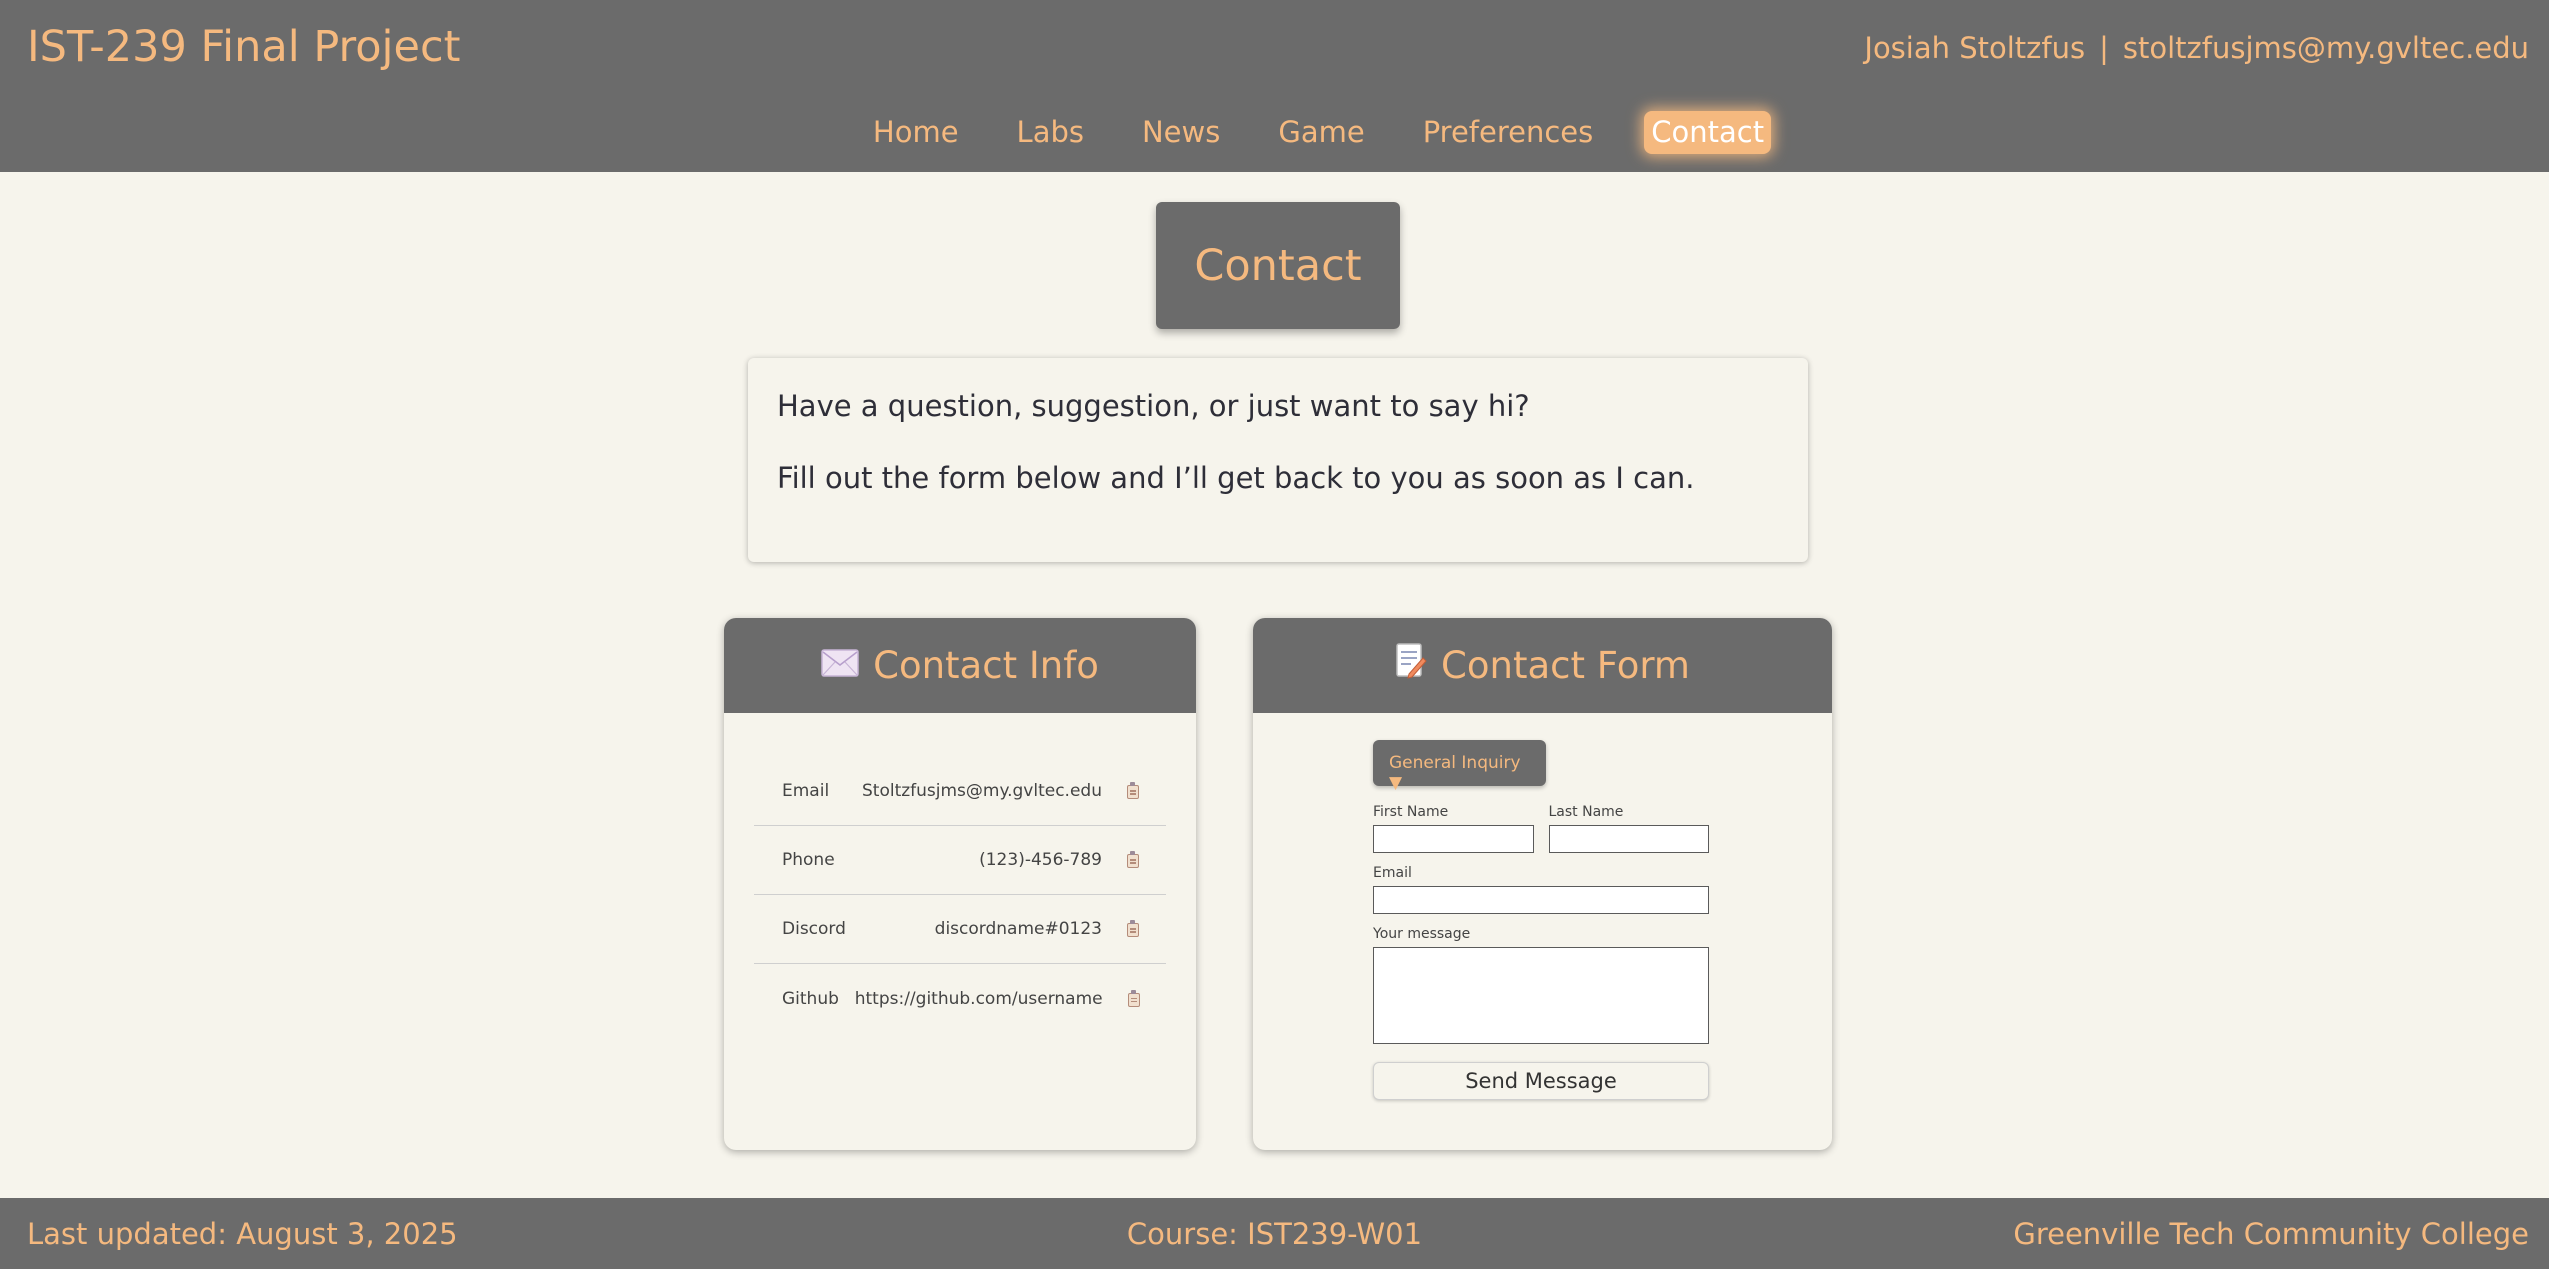 The height and width of the screenshot is (1269, 2549). I want to click on nav-game: Game, so click(1321, 132).